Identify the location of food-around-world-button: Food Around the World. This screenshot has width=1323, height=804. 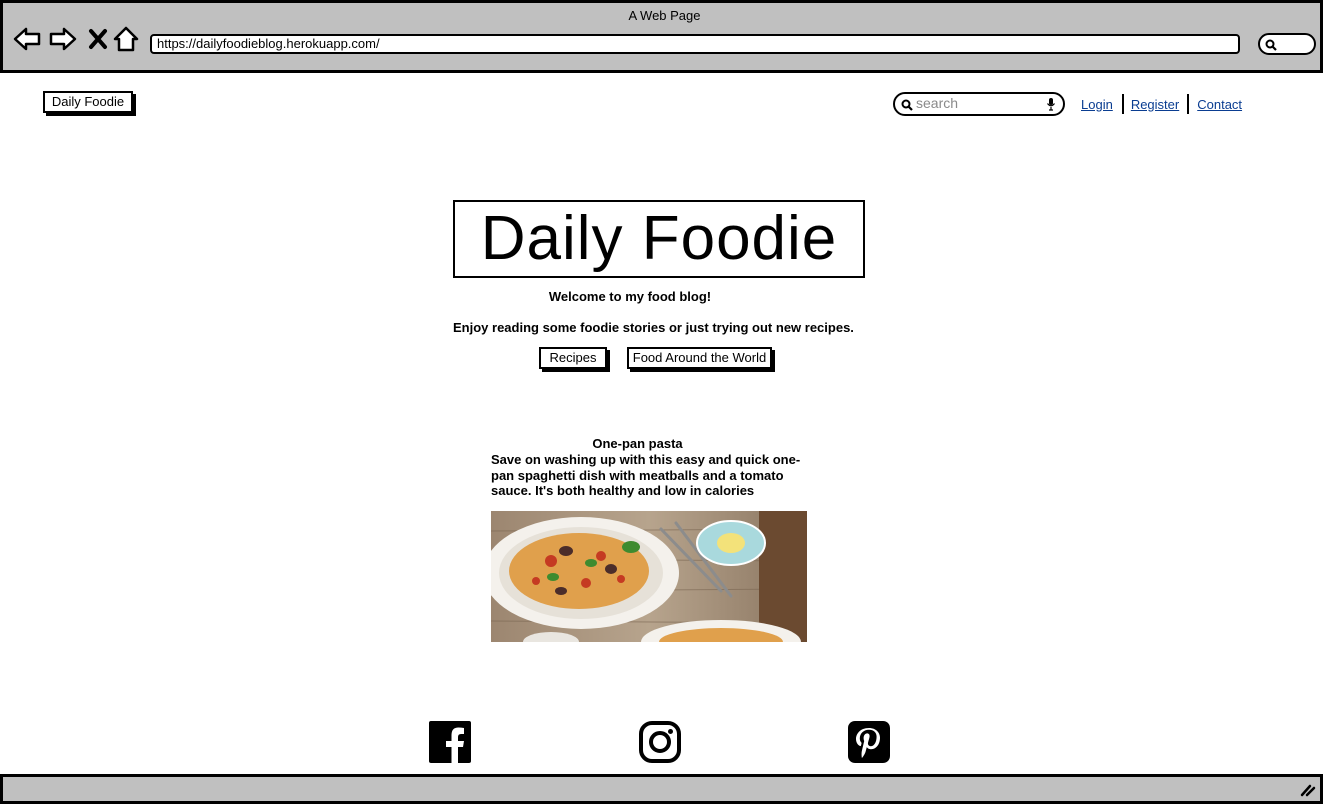
(699, 358).